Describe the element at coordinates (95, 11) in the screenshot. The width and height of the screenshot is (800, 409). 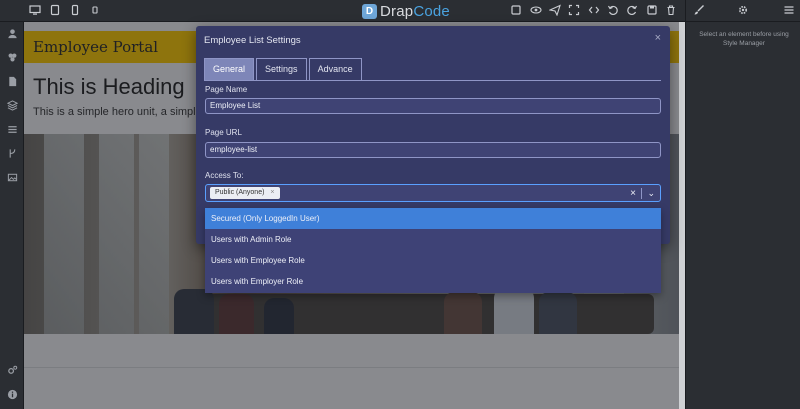
I see `mobile-landscape-icon` at that location.